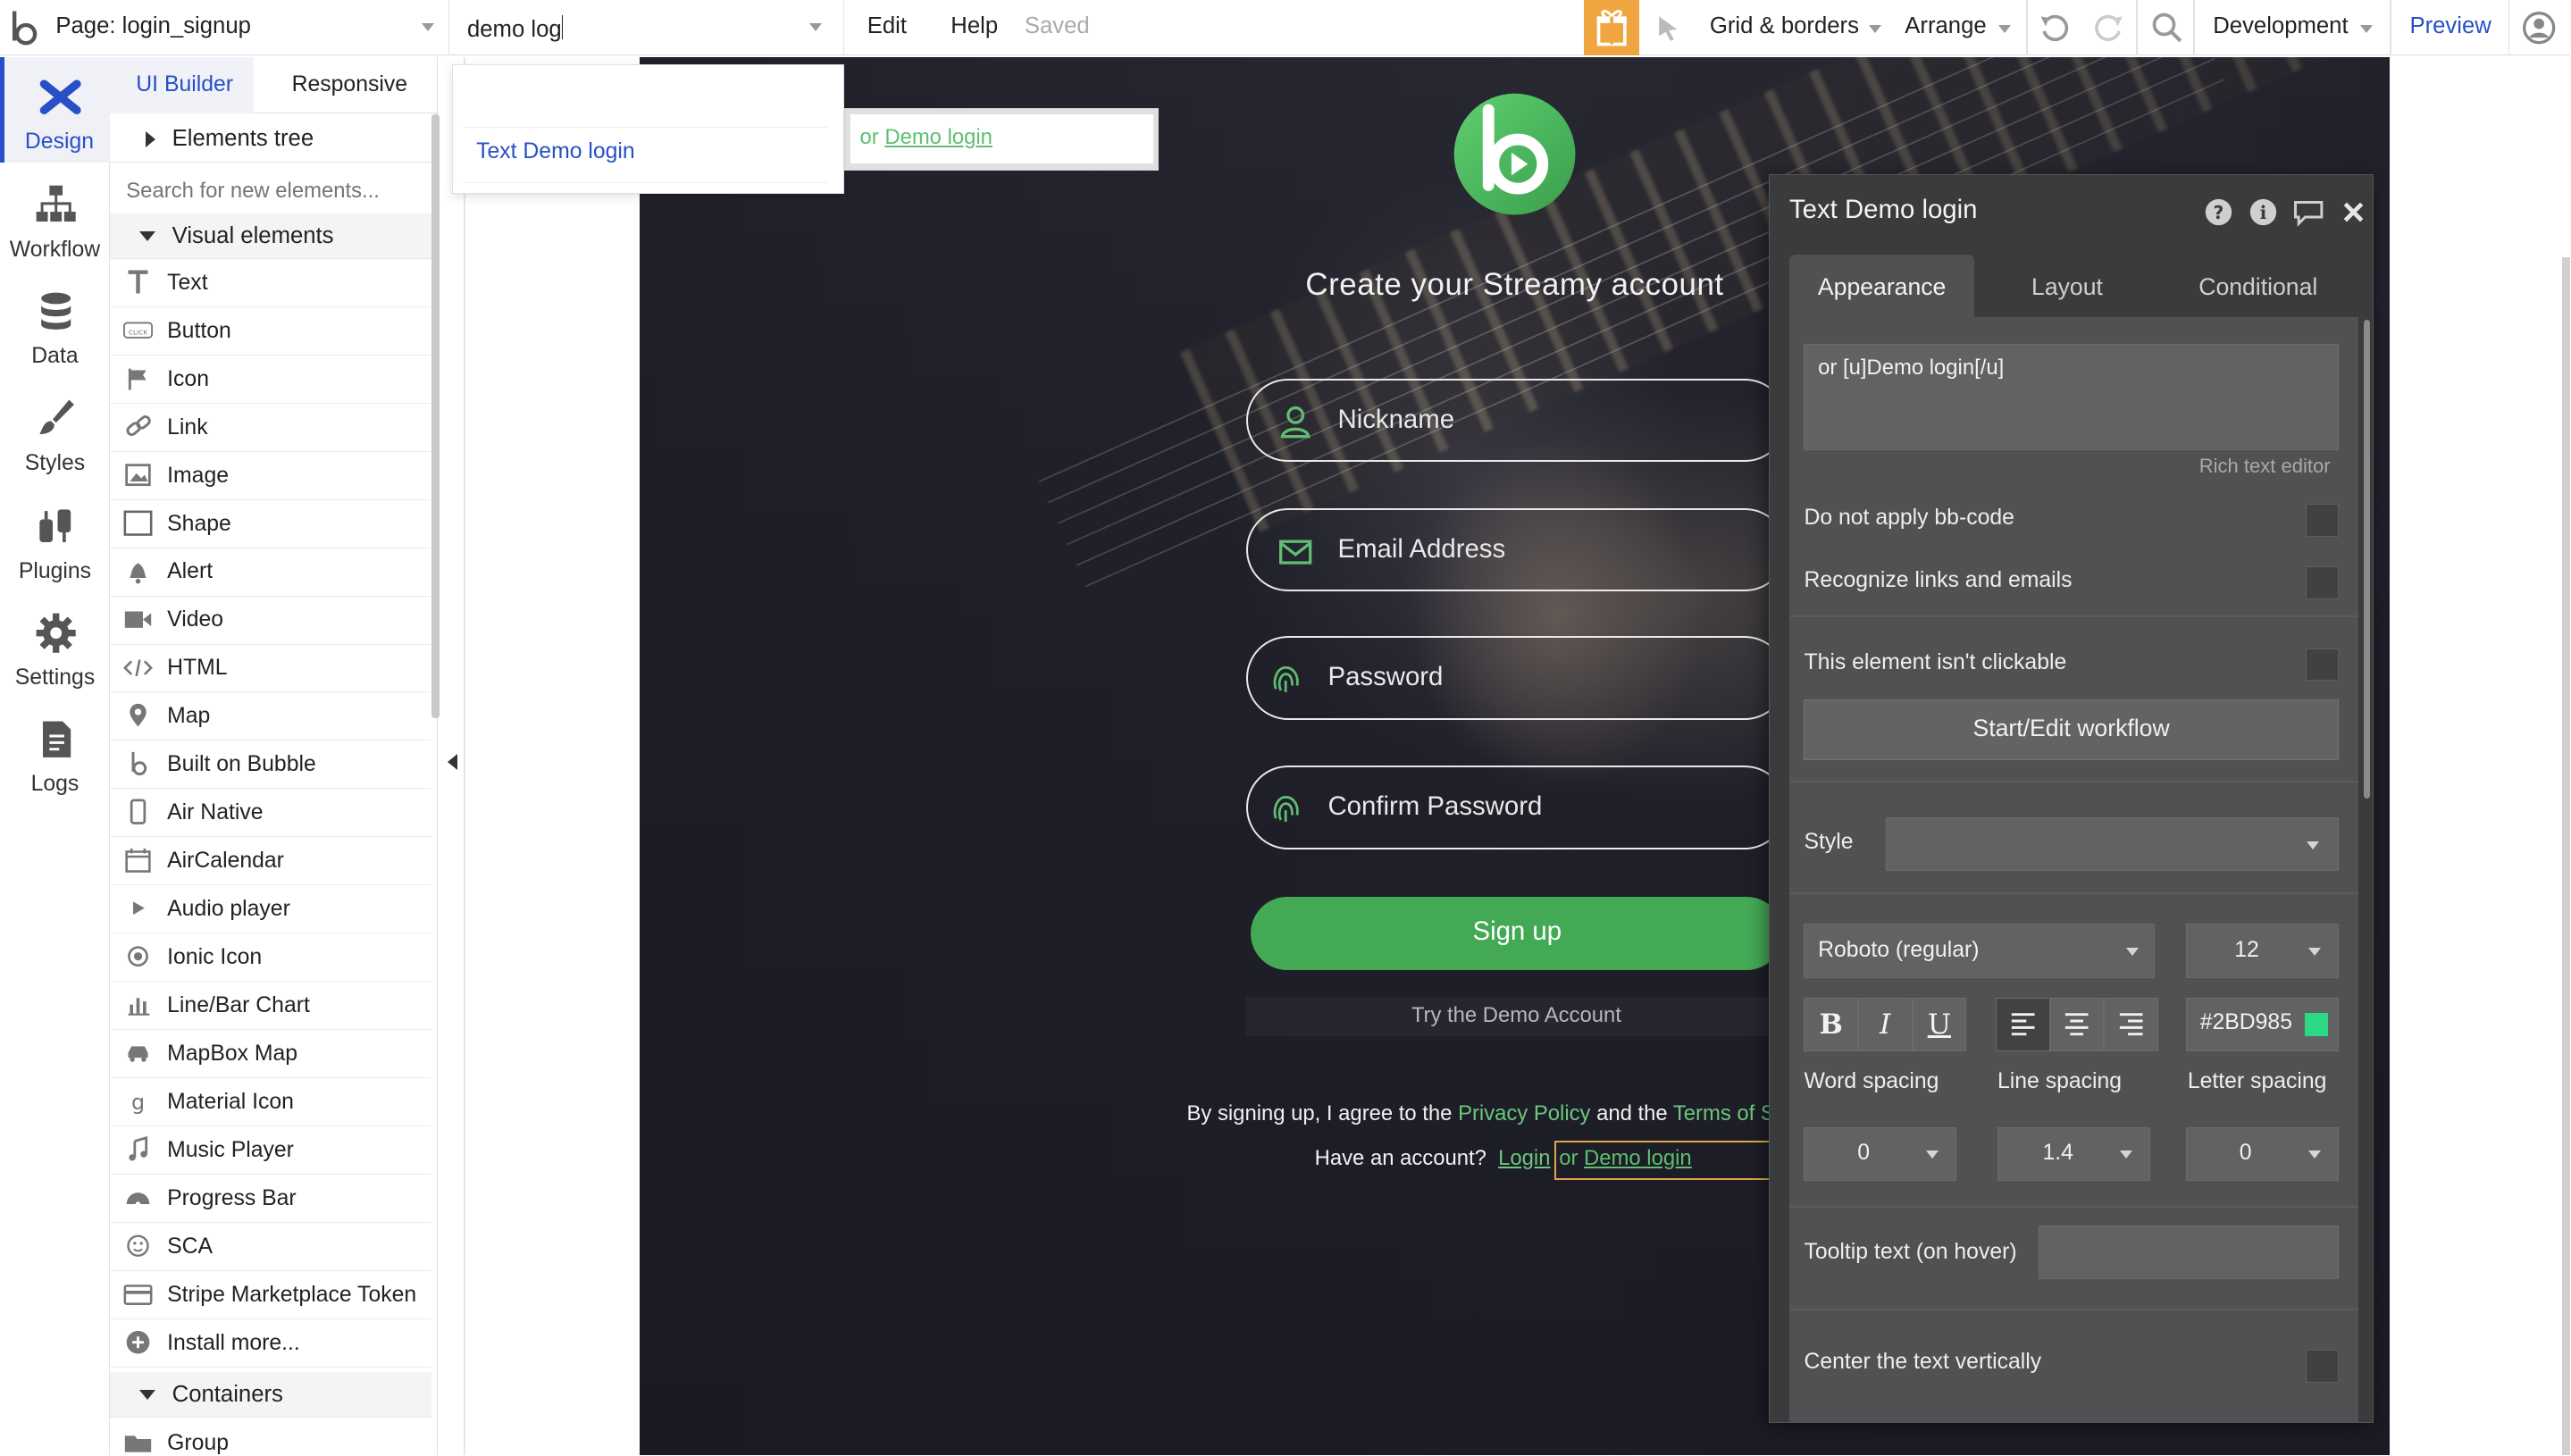 This screenshot has height=1456, width=2571. I want to click on rich-text-editor-link: Rich text editor, so click(2265, 466).